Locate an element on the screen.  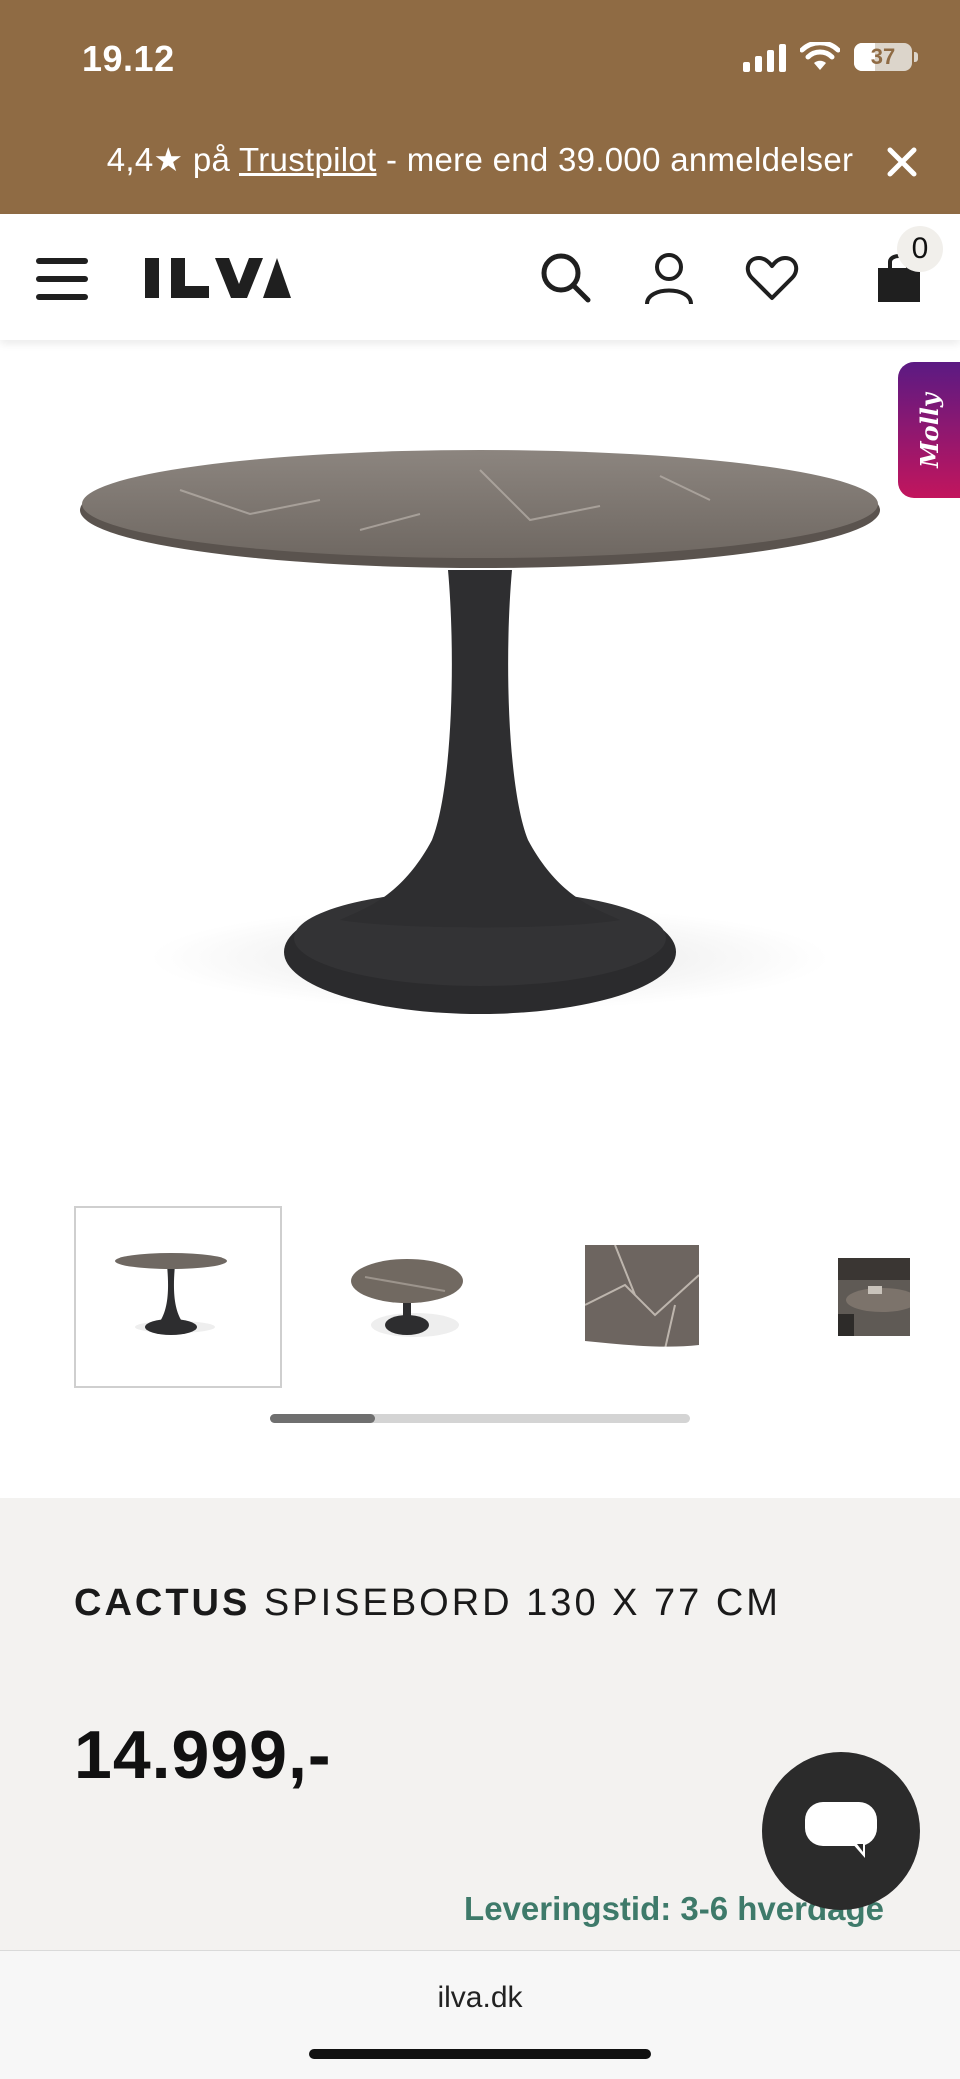
ilva-logo is located at coordinates (218, 278).